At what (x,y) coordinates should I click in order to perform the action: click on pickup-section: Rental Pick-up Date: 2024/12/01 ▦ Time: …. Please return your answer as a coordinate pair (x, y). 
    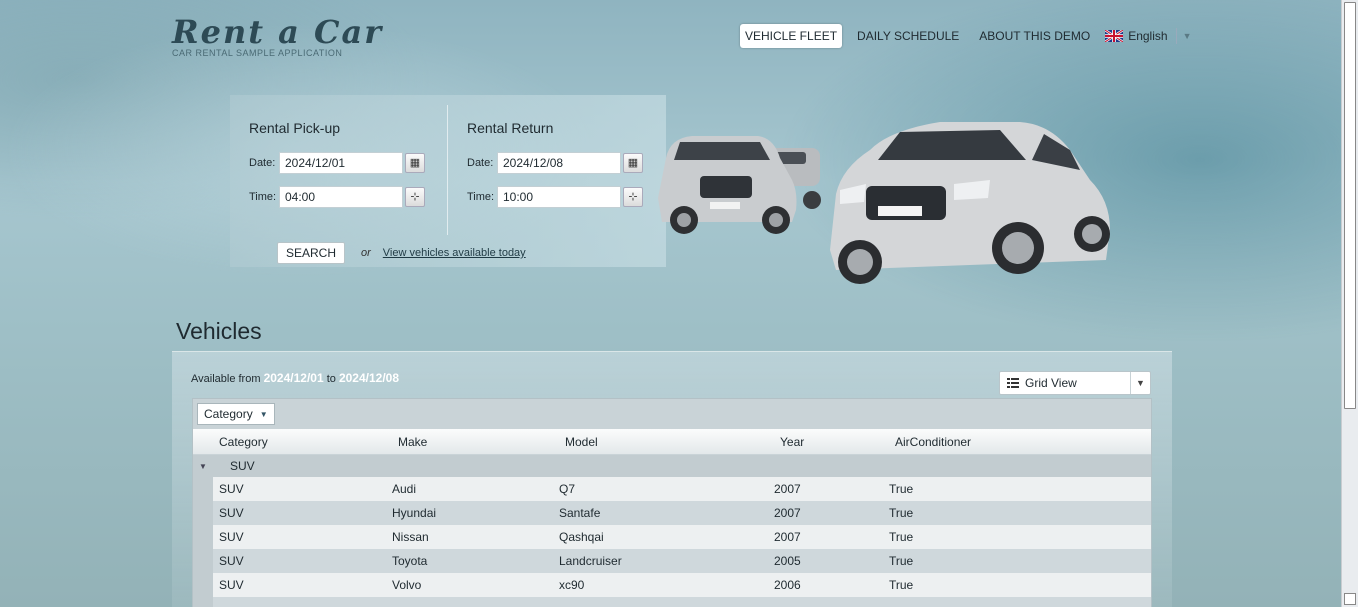
    Looking at the image, I should click on (337, 170).